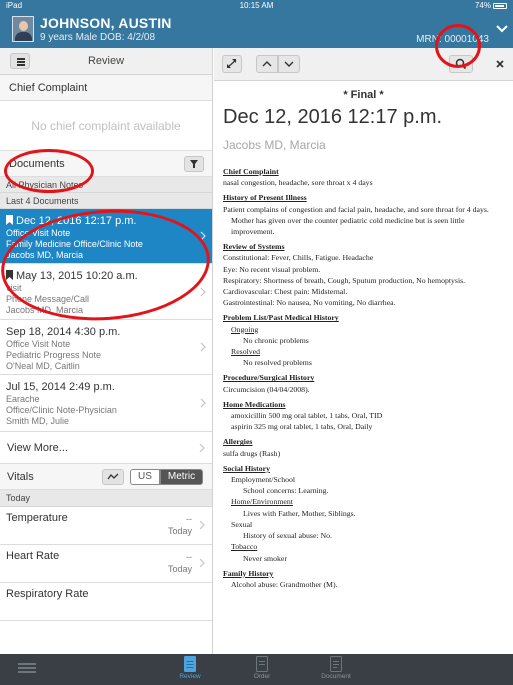 The width and height of the screenshot is (513, 685). What do you see at coordinates (284, 584) in the screenshot?
I see `note-text: Alcohol abuse: Grandmother (M).` at bounding box center [284, 584].